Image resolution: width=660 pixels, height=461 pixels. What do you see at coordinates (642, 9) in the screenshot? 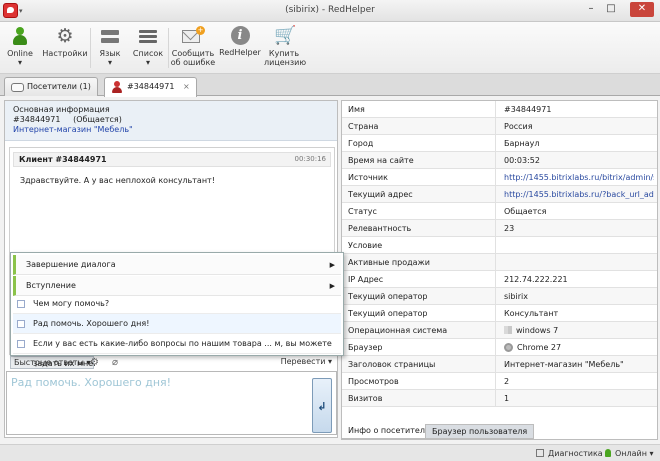
I see `close-window-button: ✕` at bounding box center [642, 9].